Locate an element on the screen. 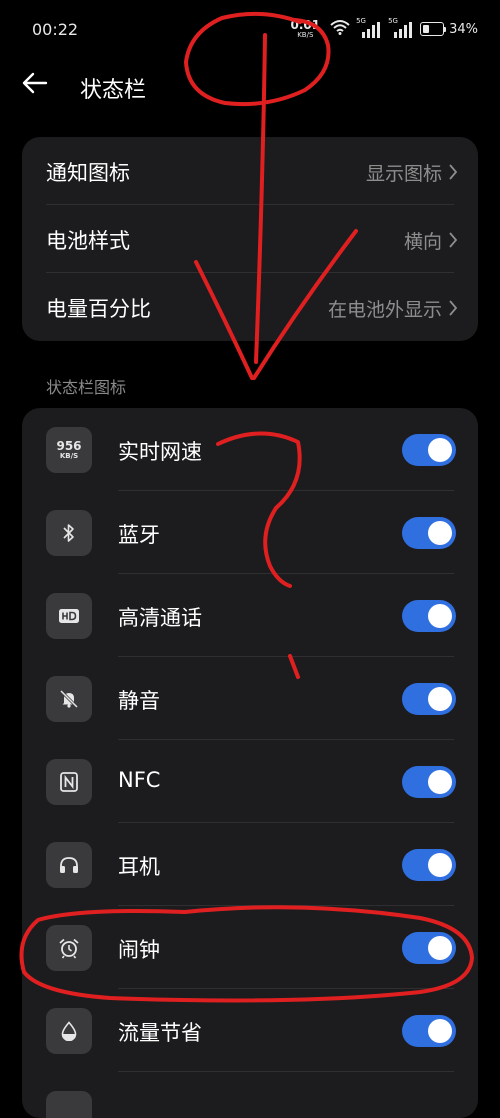 The image size is (500, 1118). icon-row-label: 静音 is located at coordinates (139, 701).